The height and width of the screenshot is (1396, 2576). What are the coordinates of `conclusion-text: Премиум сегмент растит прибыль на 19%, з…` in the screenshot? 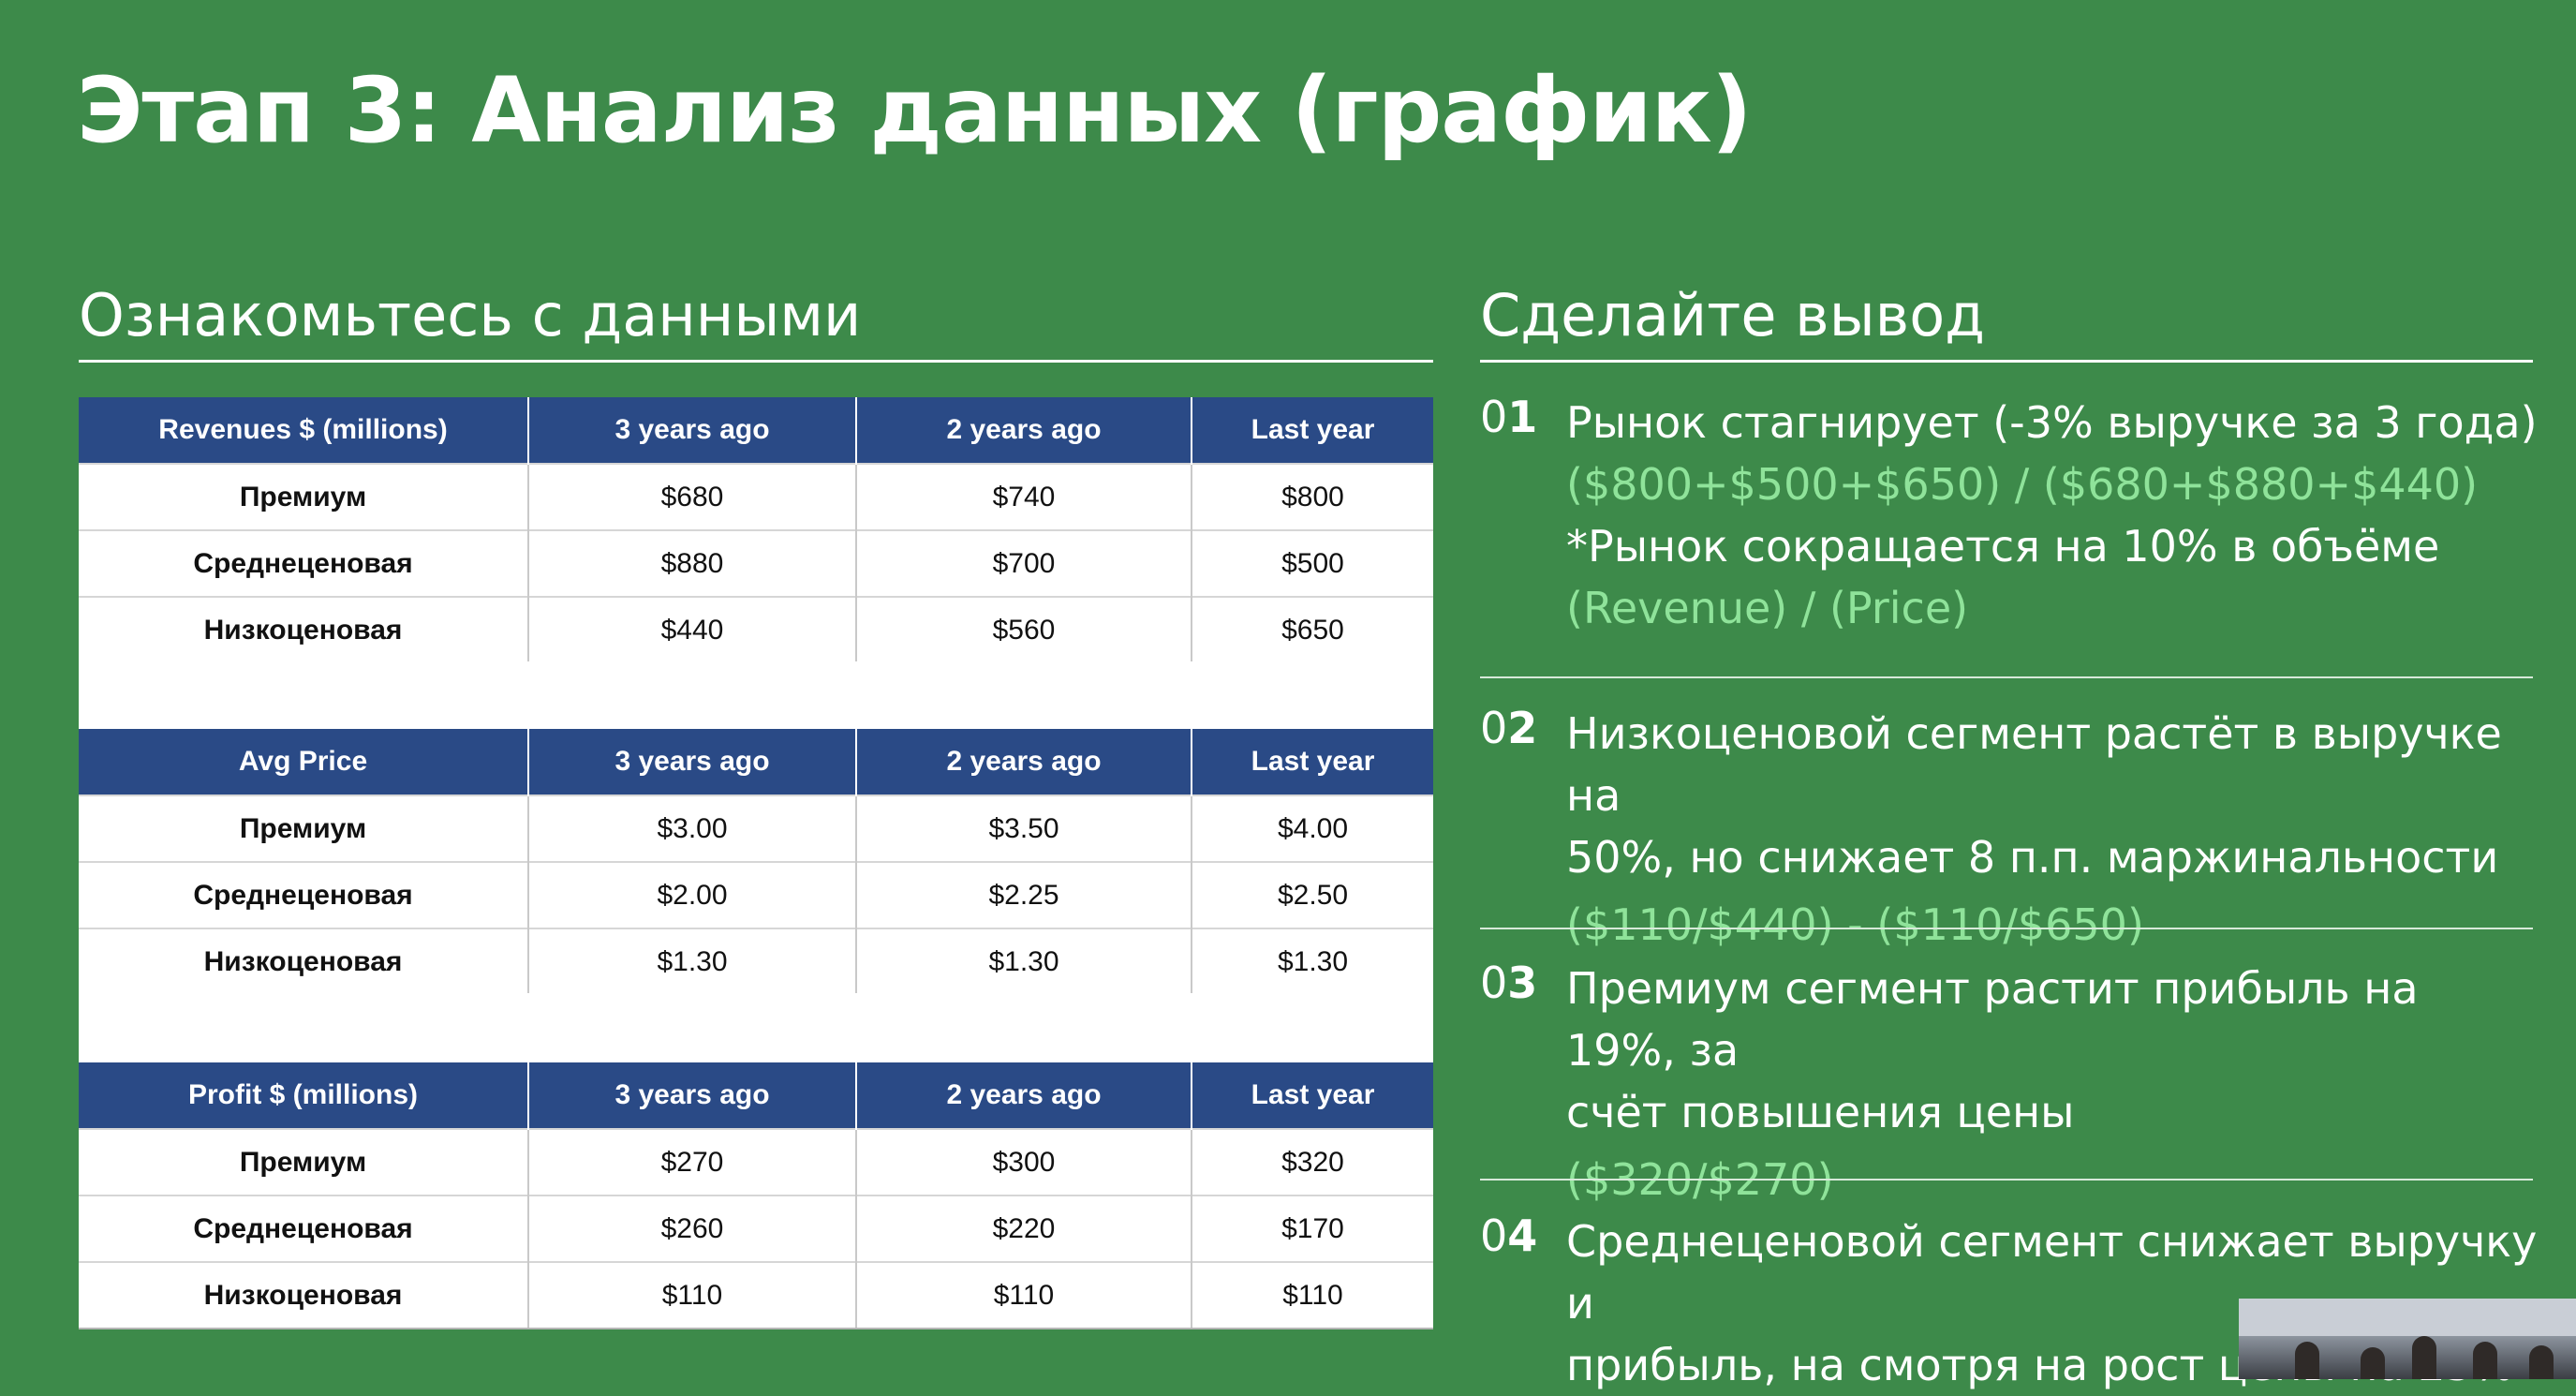 It's located at (1992, 1019).